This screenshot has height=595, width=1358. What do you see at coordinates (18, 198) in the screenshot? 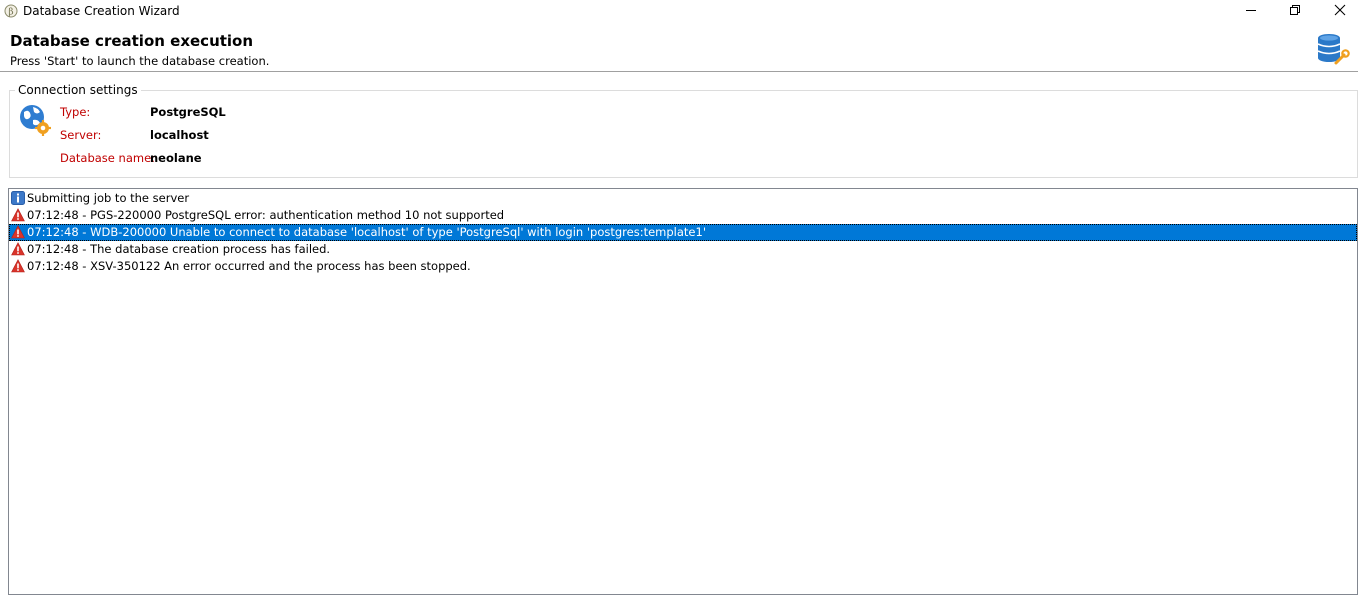
I see `info-icon` at bounding box center [18, 198].